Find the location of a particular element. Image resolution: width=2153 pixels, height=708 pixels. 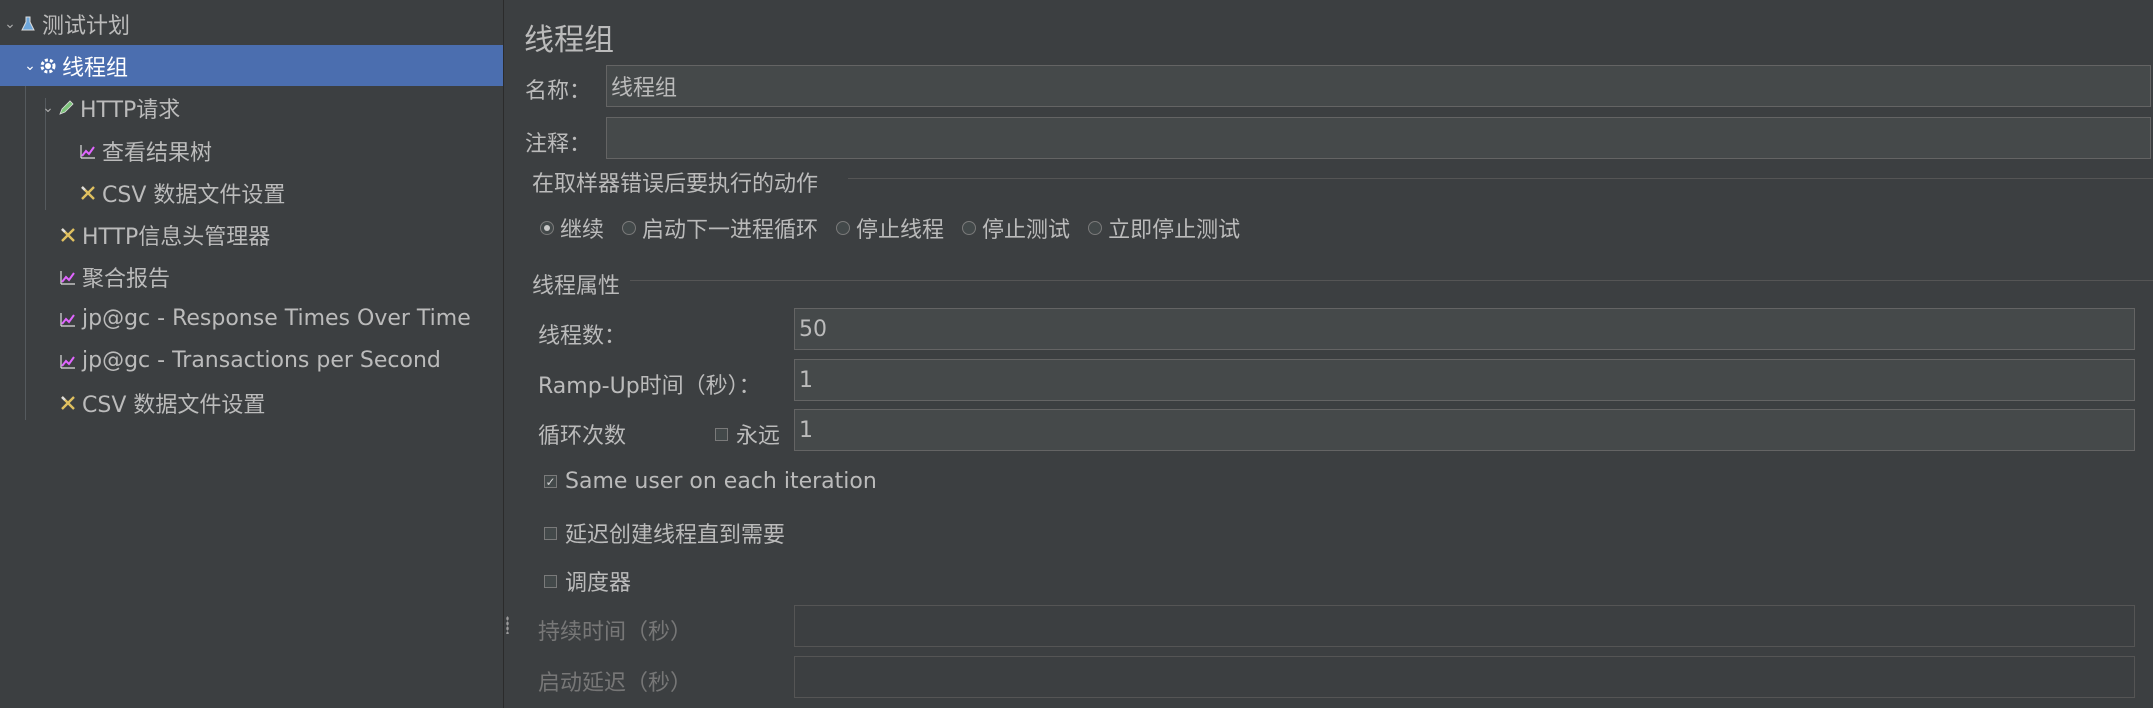

name-label: 名称： is located at coordinates (558, 91).